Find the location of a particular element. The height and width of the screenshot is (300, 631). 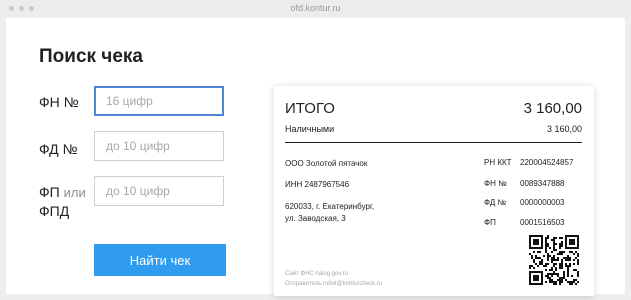

receipt-address-line2: ул. Заводская, 3 is located at coordinates (315, 218).